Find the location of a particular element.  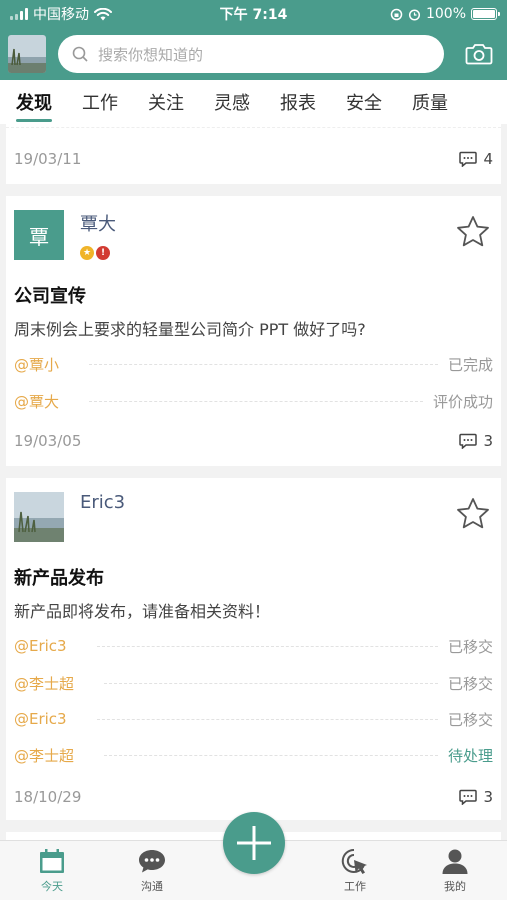

nav-label: 工作 is located at coordinates (355, 886).